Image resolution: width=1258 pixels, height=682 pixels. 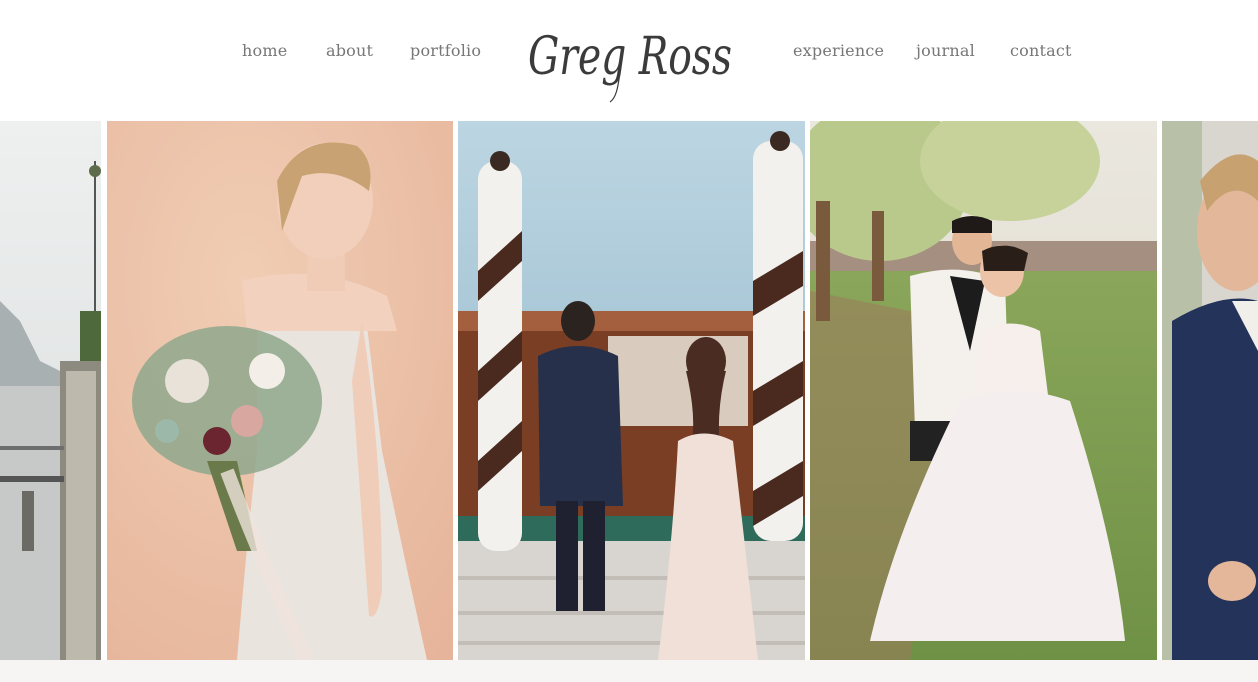 I want to click on nav-contact-link: contact, so click(x=1041, y=50).